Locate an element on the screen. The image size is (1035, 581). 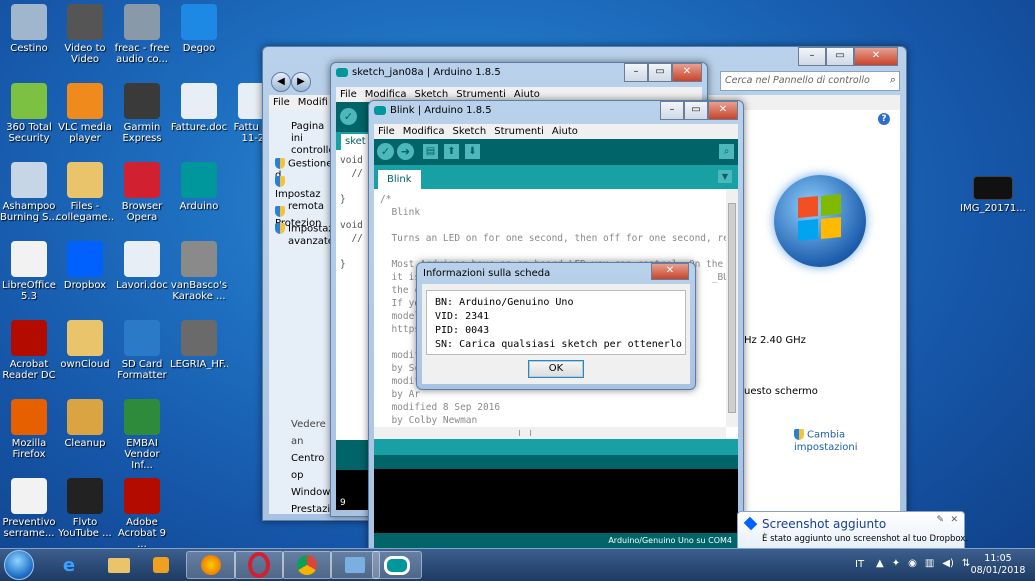
cp-menu-file: File is located at coordinates (281, 102).